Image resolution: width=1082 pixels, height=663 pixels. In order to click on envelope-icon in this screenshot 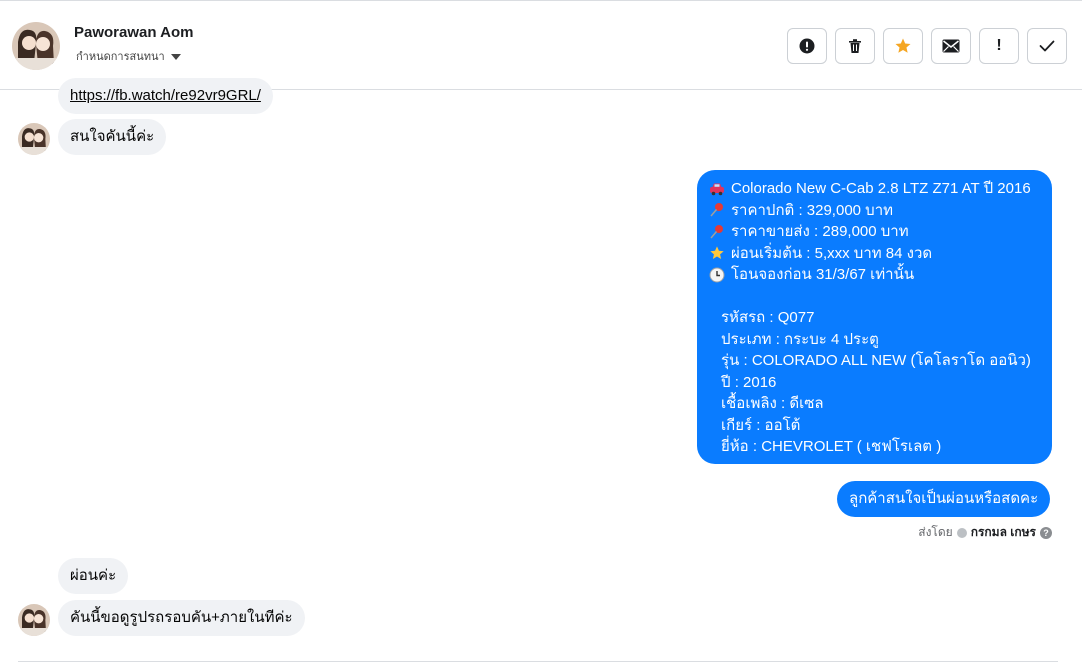, I will do `click(951, 46)`.